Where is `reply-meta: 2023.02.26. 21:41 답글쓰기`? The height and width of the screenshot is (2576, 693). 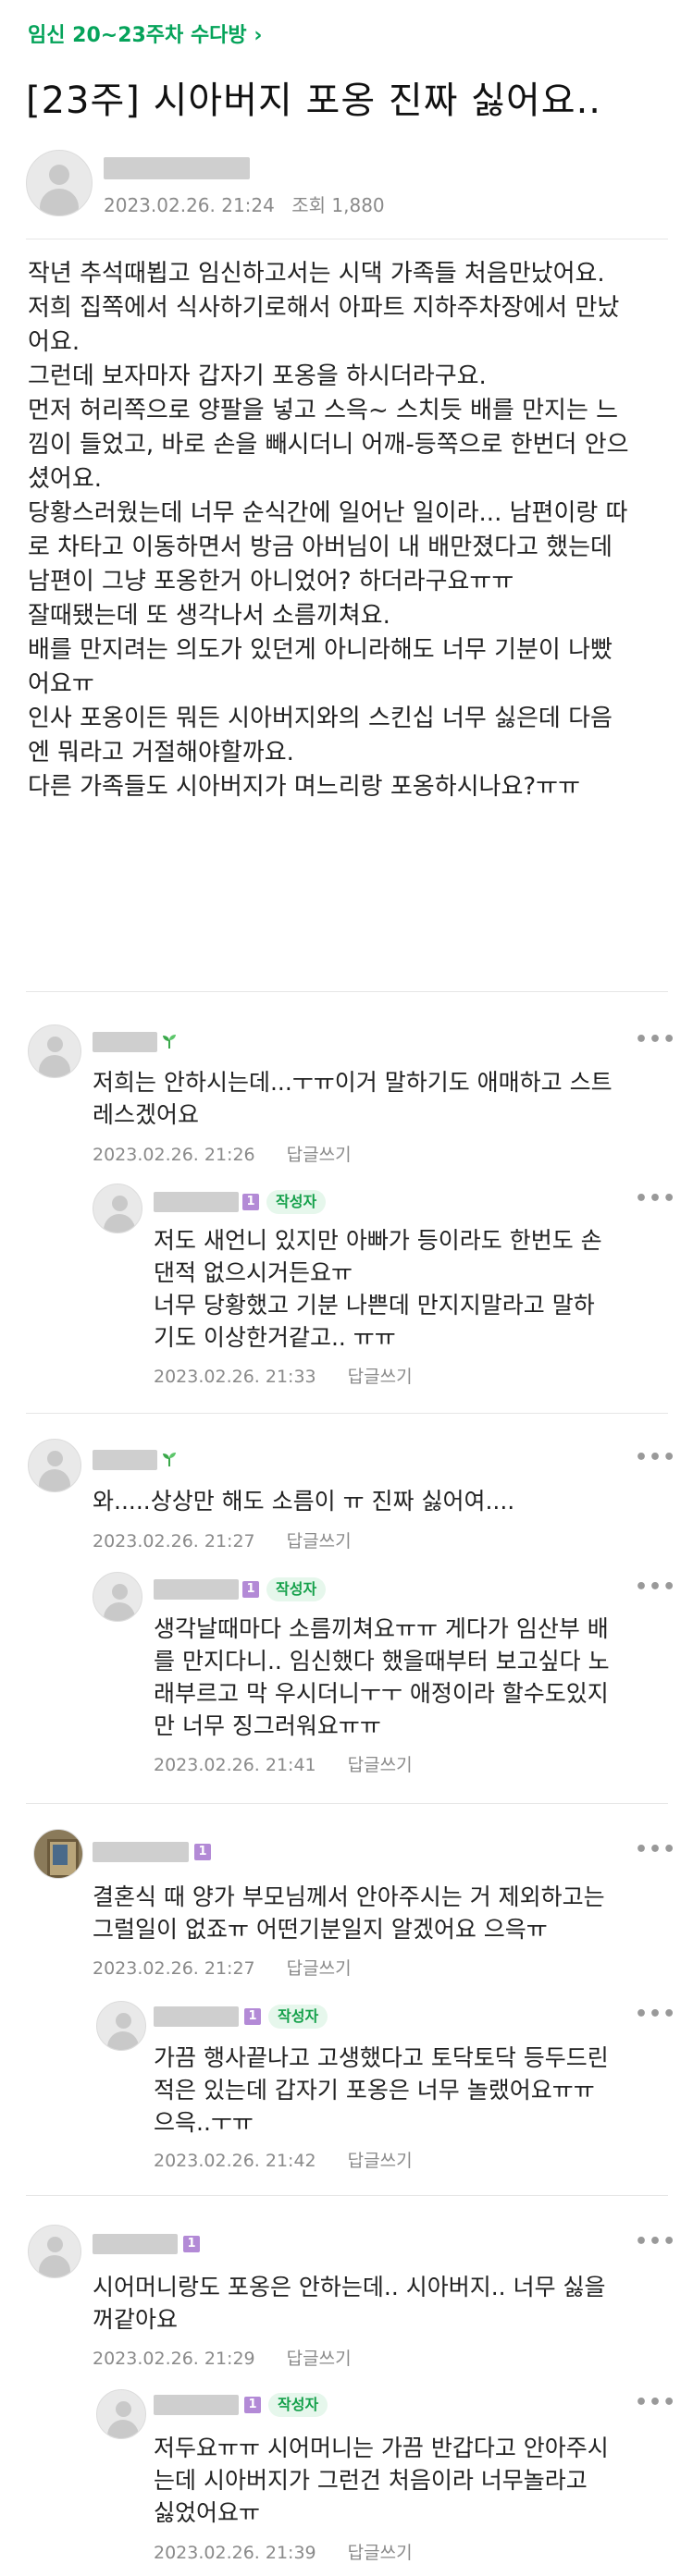
reply-meta: 2023.02.26. 21:41 답글쓰기 is located at coordinates (283, 1763).